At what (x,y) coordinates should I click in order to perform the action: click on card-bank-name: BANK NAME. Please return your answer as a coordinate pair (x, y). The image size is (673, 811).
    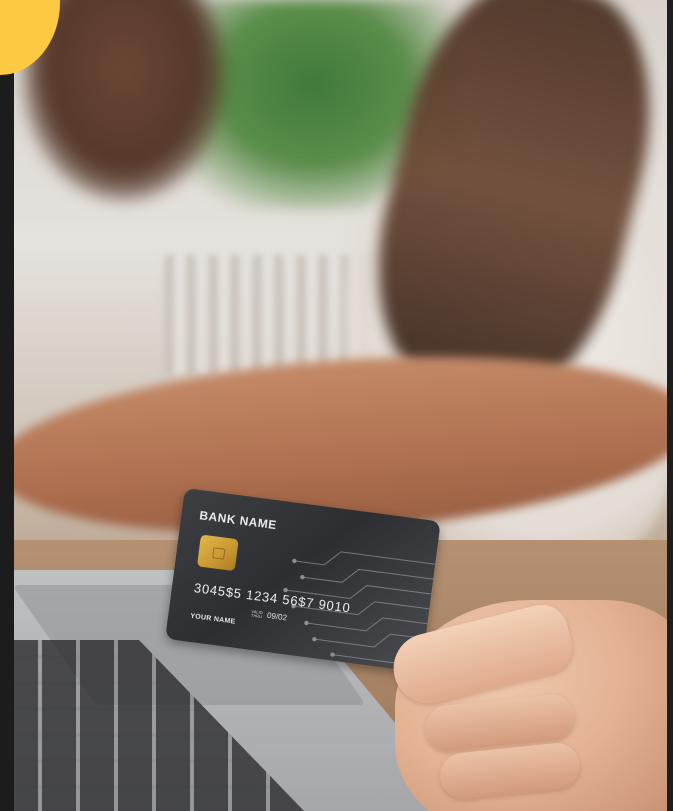
    Looking at the image, I should click on (238, 520).